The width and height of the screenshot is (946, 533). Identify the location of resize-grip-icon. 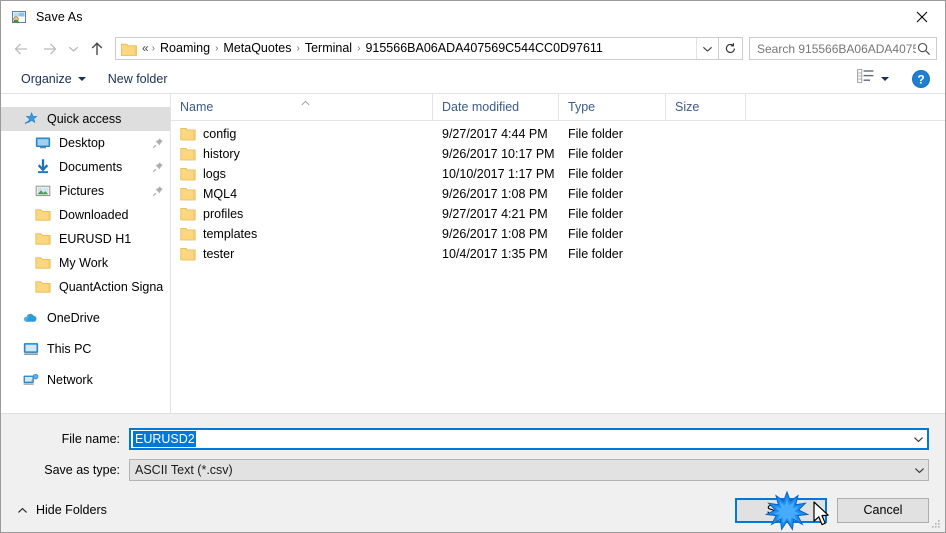
(935, 523).